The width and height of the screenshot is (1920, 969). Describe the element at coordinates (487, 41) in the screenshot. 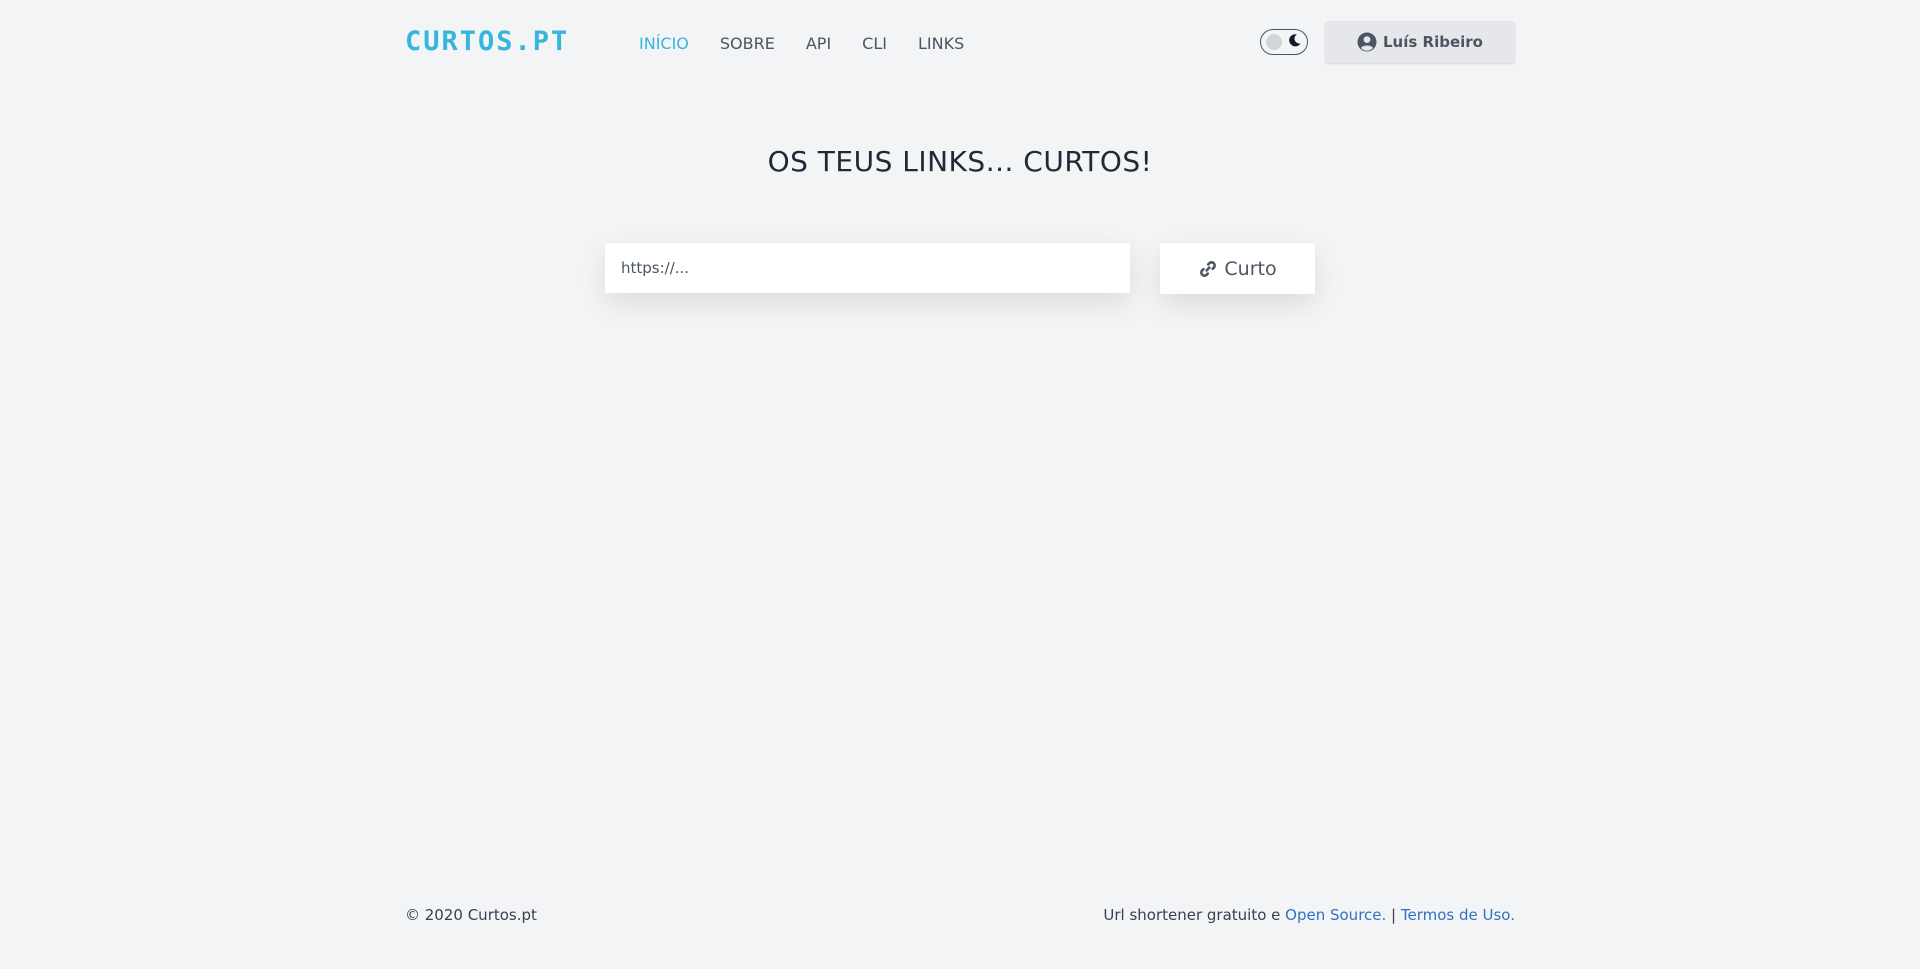

I see `logo: CURTOS.PT` at that location.